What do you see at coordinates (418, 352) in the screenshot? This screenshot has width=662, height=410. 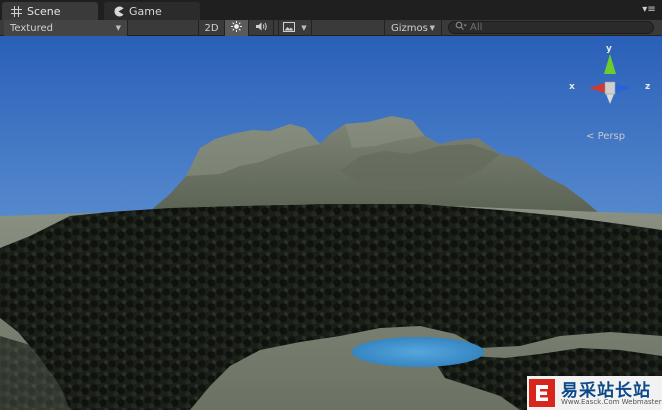 I see `lake` at bounding box center [418, 352].